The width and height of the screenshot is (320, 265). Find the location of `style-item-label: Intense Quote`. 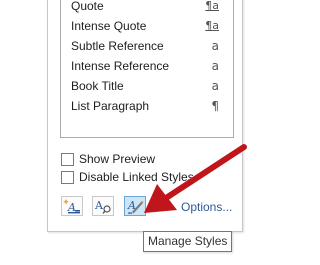

style-item-label: Intense Quote is located at coordinates (109, 26).